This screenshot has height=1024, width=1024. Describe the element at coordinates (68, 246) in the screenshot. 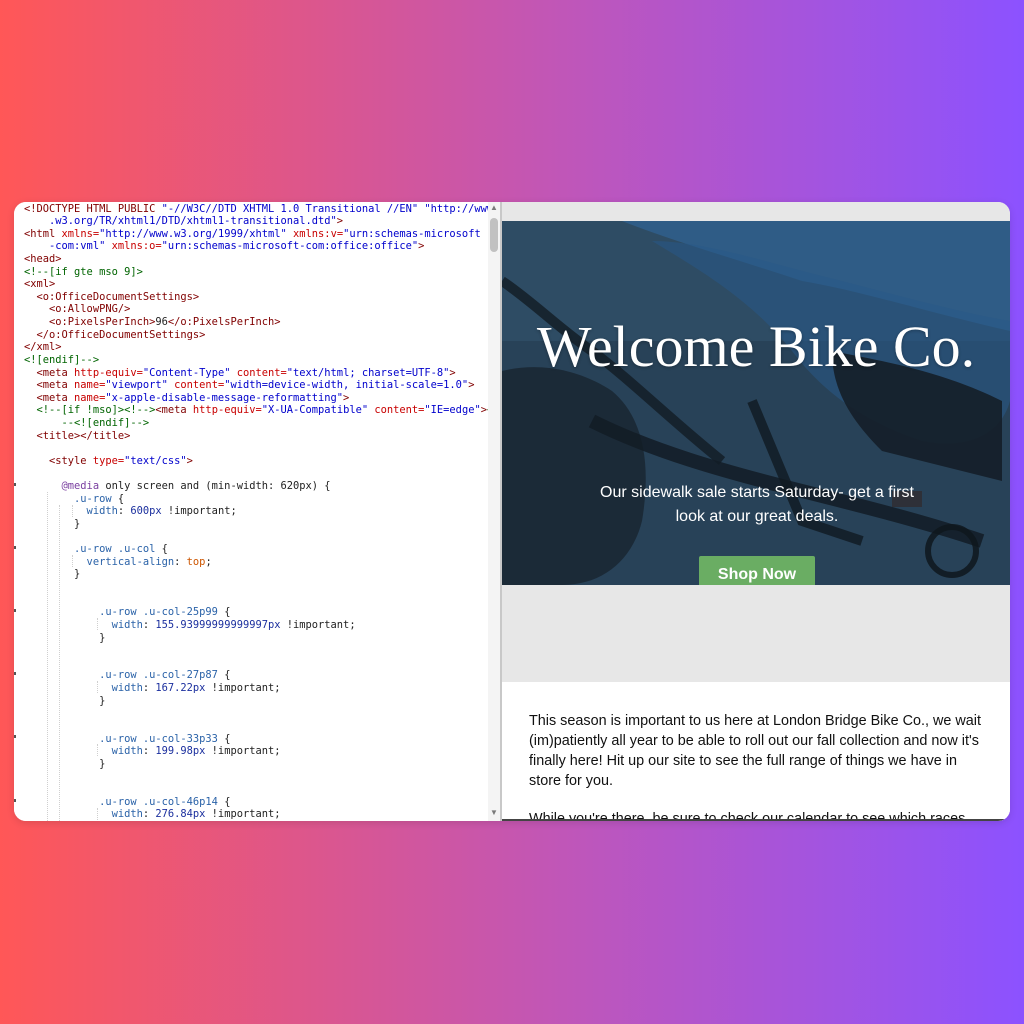

I see `code-token: -com:vml"` at that location.